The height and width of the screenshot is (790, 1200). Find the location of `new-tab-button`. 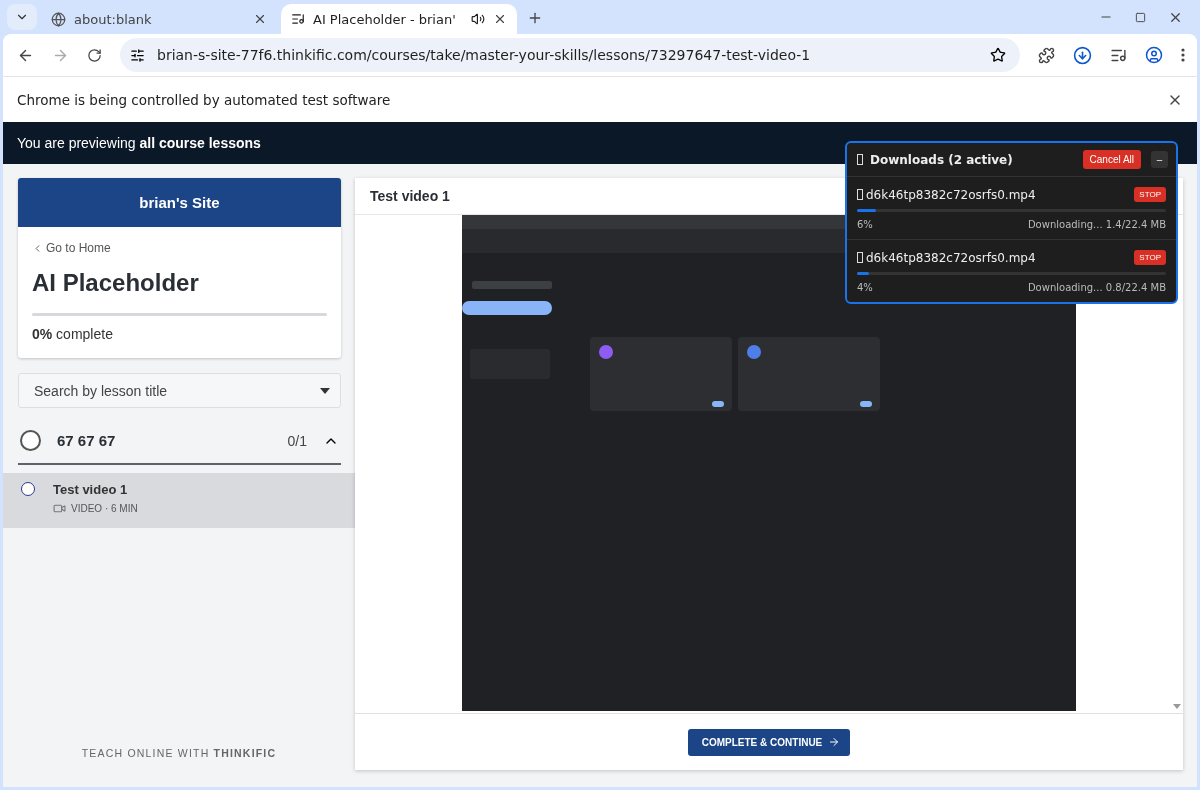

new-tab-button is located at coordinates (535, 18).